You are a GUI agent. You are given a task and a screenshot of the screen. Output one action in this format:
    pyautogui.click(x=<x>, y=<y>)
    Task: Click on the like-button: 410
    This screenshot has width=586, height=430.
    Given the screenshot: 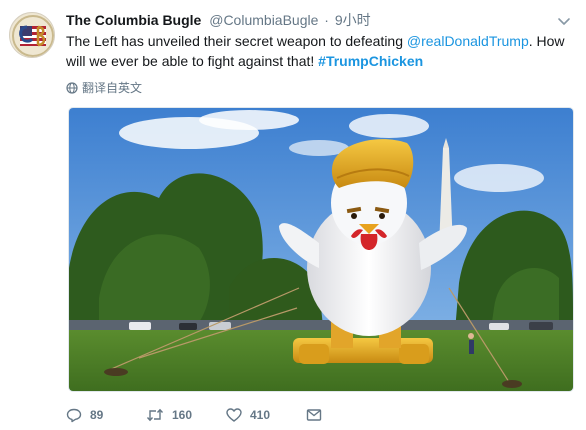 What is the action you would take?
    pyautogui.click(x=266, y=415)
    